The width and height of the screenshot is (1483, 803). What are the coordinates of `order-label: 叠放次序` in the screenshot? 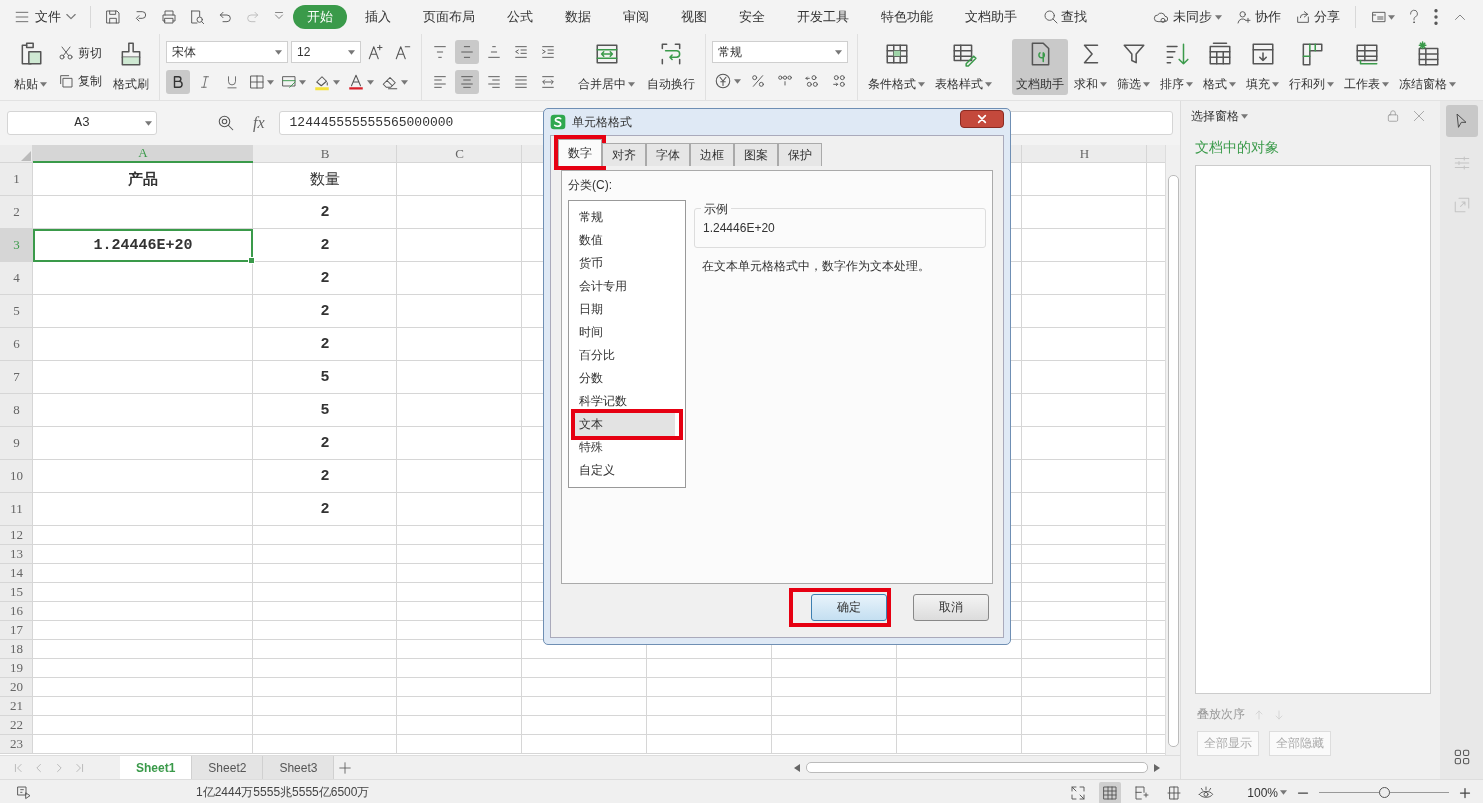 It's located at (1221, 714).